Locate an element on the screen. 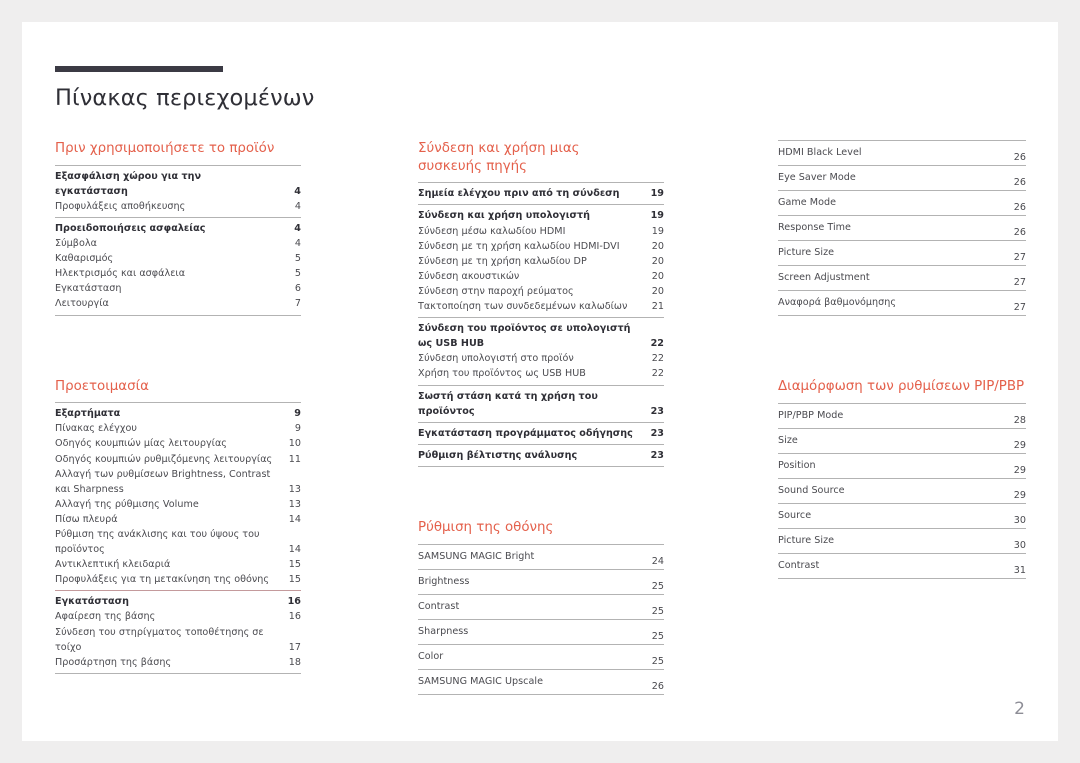 Image resolution: width=1080 pixels, height=763 pixels. toc-entry: Sound Source 29 is located at coordinates (902, 491).